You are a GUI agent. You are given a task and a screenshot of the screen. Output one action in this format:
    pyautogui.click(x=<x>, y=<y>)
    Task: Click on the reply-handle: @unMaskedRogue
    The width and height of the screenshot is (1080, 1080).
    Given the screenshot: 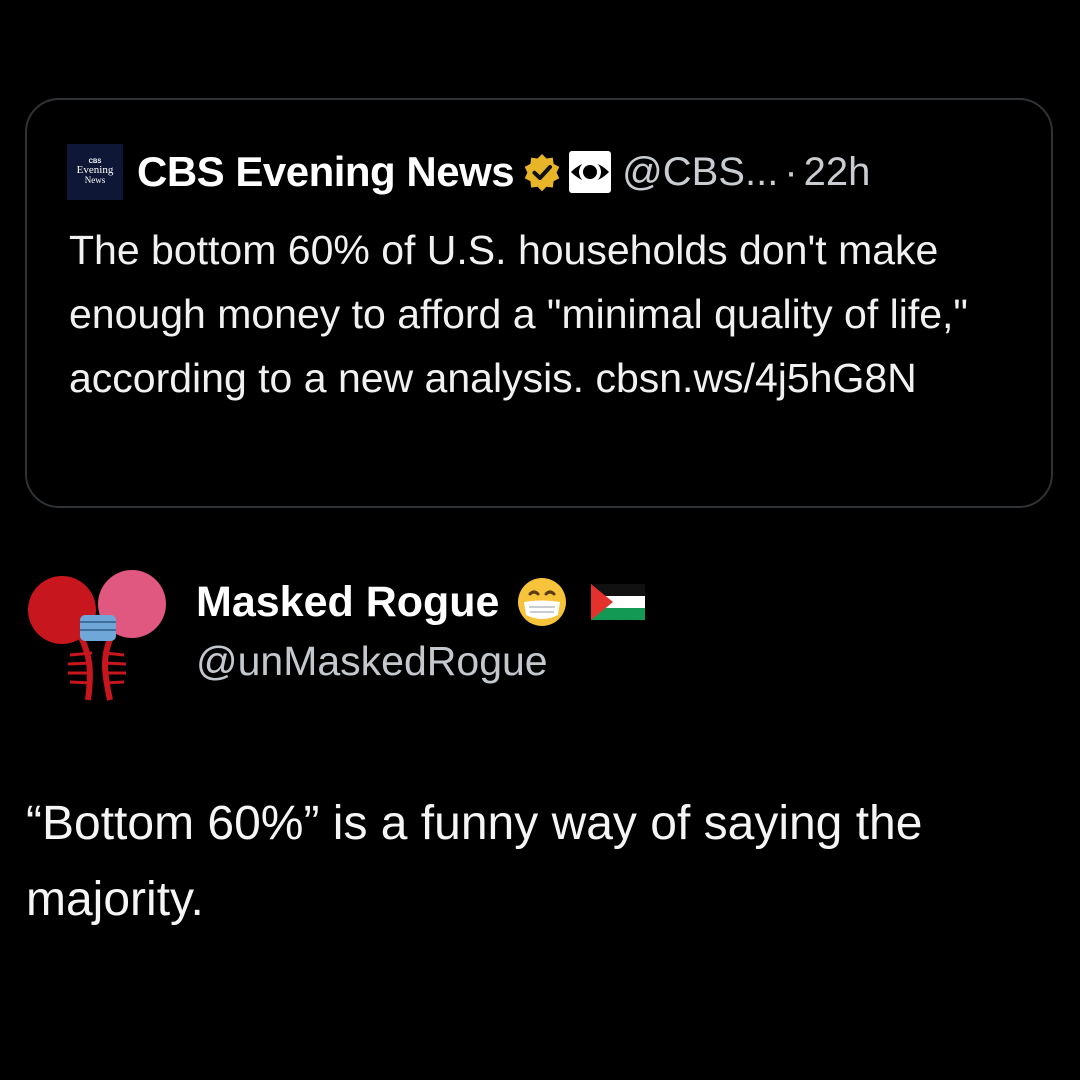 What is the action you would take?
    pyautogui.click(x=372, y=661)
    